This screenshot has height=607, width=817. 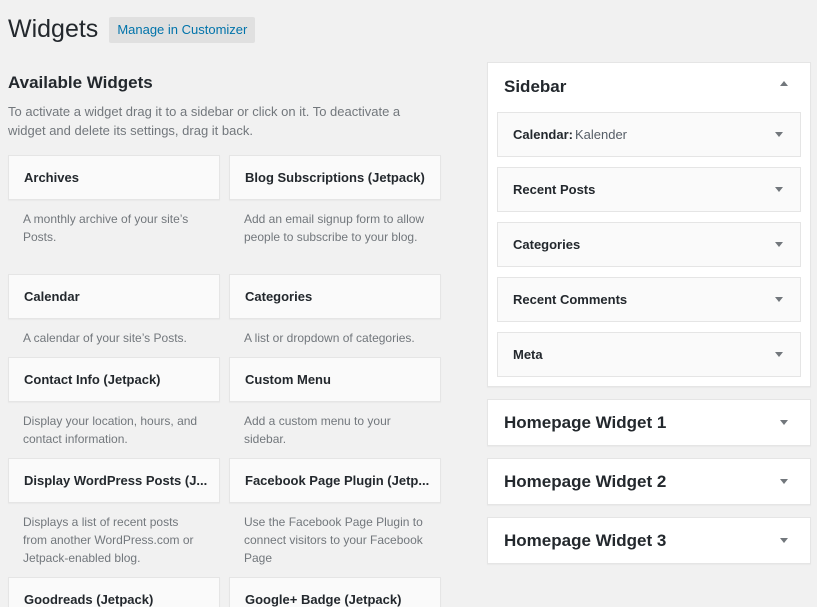 I want to click on widget-title: Contact Info (Jetpack), so click(x=114, y=379).